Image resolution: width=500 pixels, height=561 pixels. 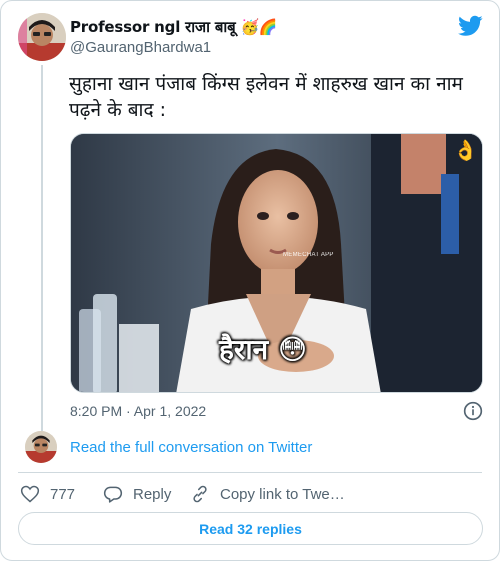 I want to click on reply-button: Reply, so click(x=137, y=494).